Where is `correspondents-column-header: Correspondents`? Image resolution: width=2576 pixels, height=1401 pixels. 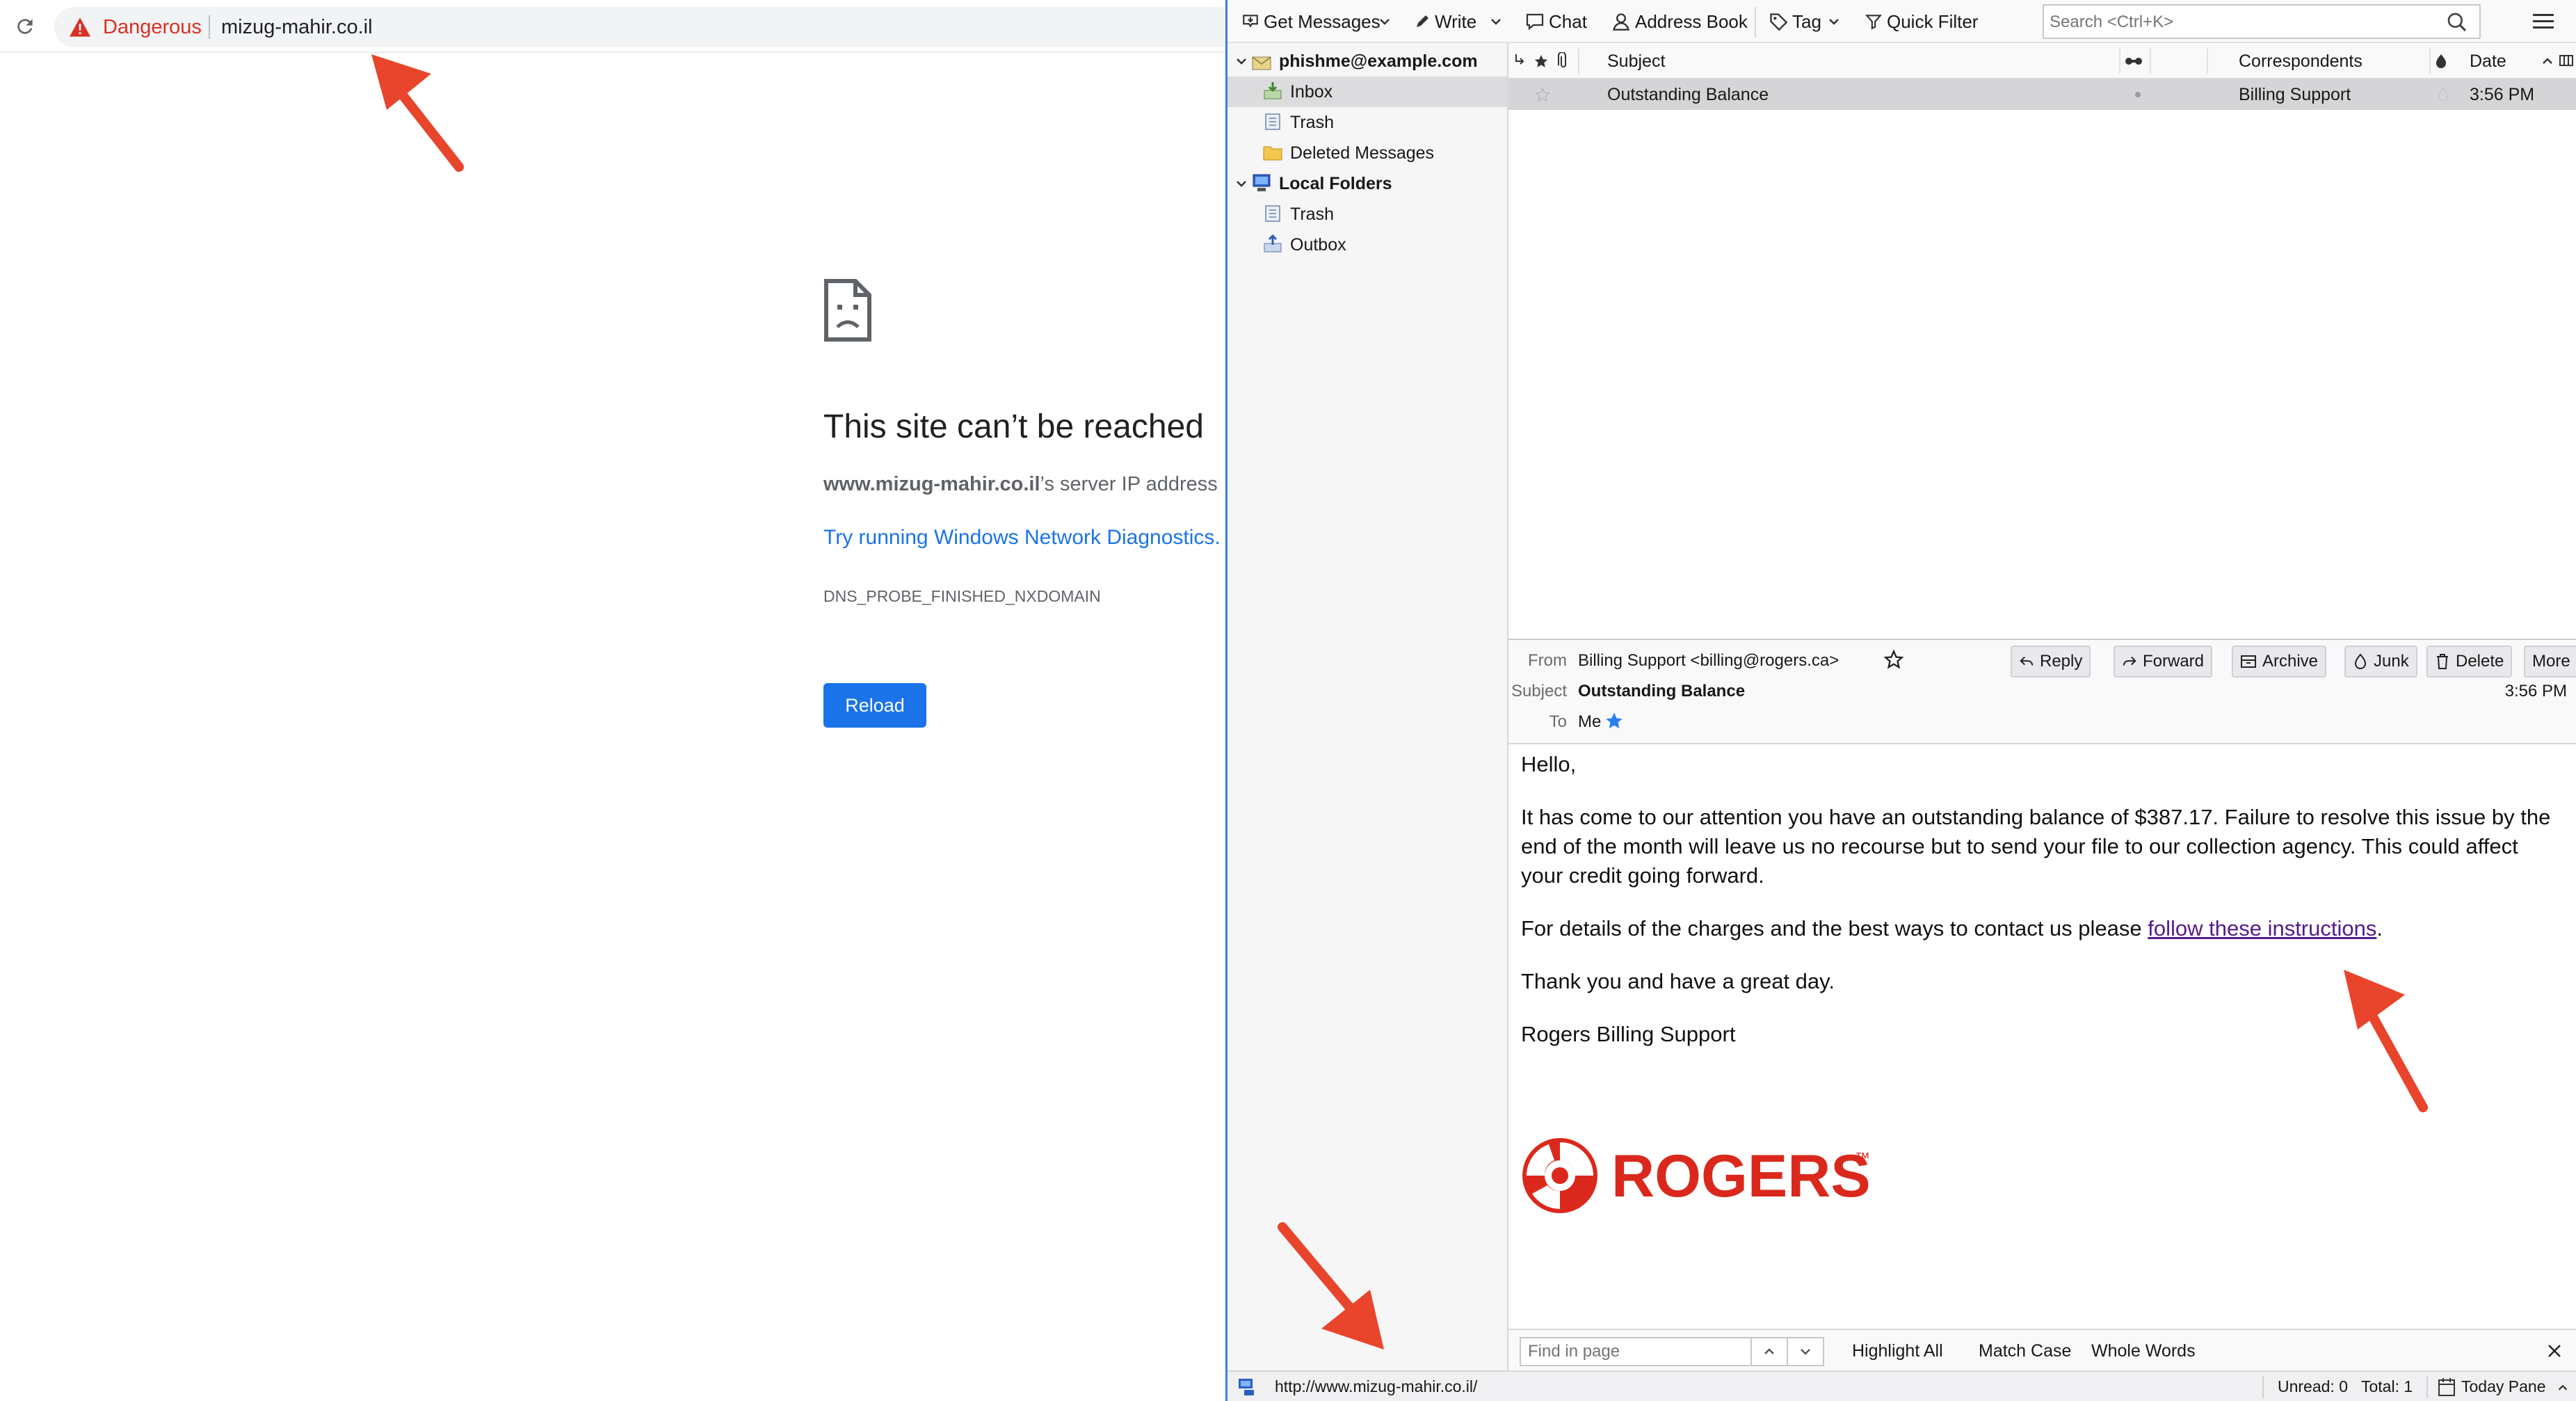 correspondents-column-header: Correspondents is located at coordinates (2300, 61).